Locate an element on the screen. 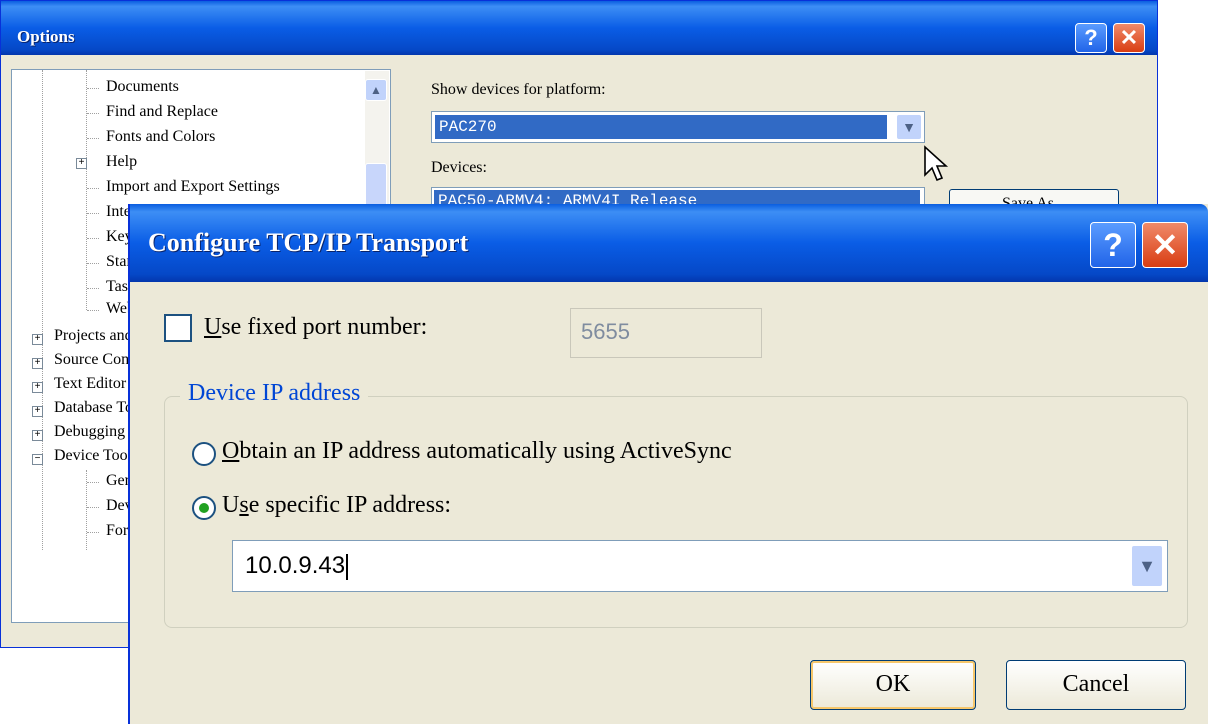  tree-item-text-editor: Text Editor is located at coordinates (90, 384).